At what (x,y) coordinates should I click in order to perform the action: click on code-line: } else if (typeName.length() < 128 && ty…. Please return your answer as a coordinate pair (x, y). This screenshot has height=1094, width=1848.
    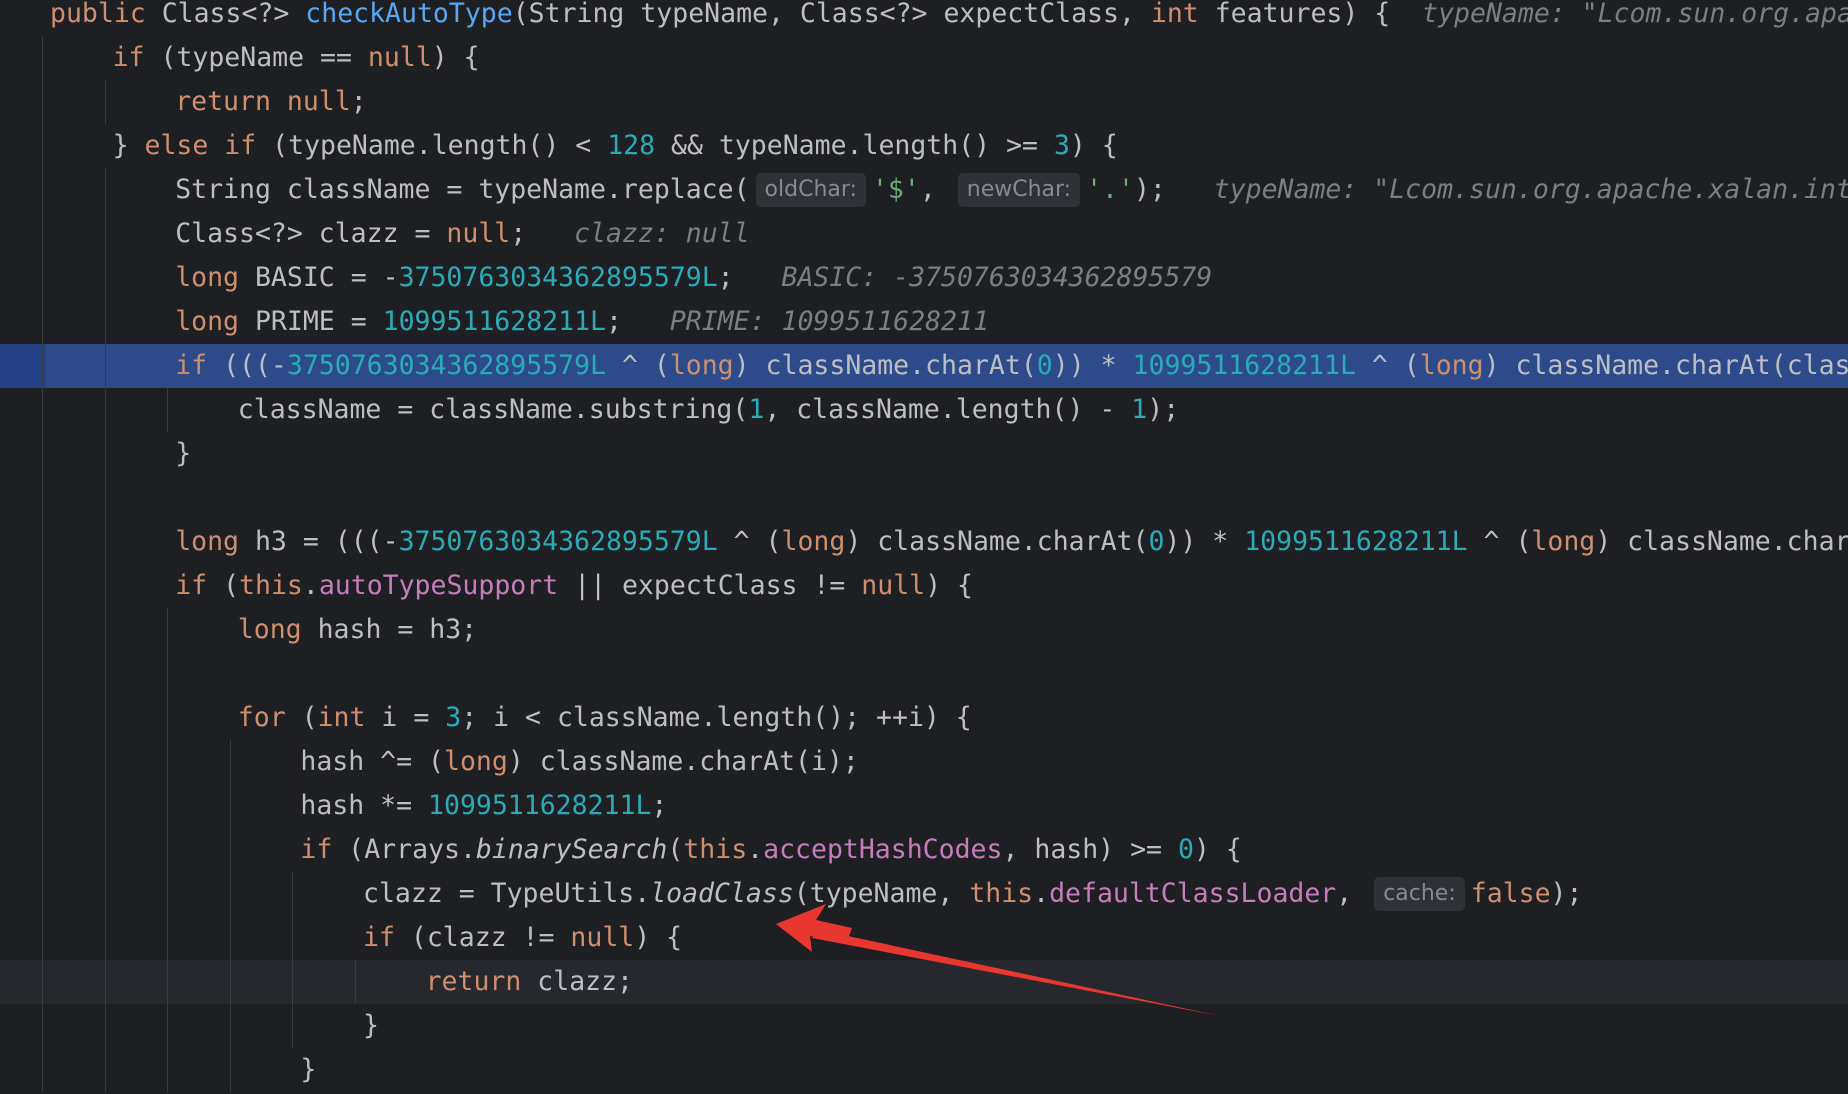
    Looking at the image, I should click on (924, 146).